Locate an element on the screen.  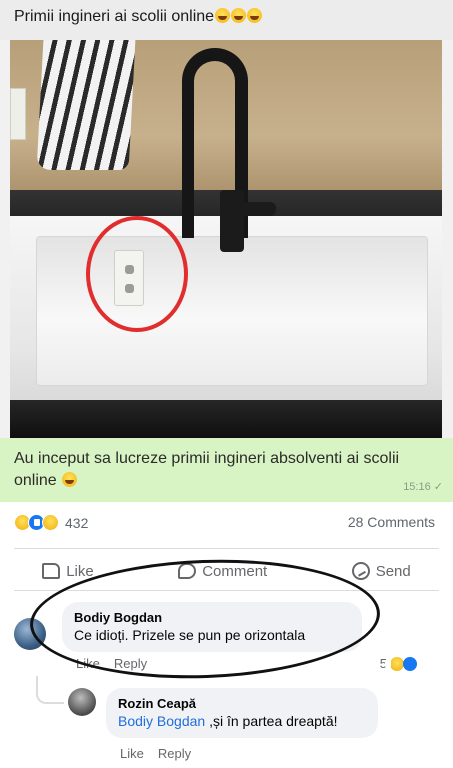
reply-text: ,și în partea dreaptă! is located at coordinates (271, 721).